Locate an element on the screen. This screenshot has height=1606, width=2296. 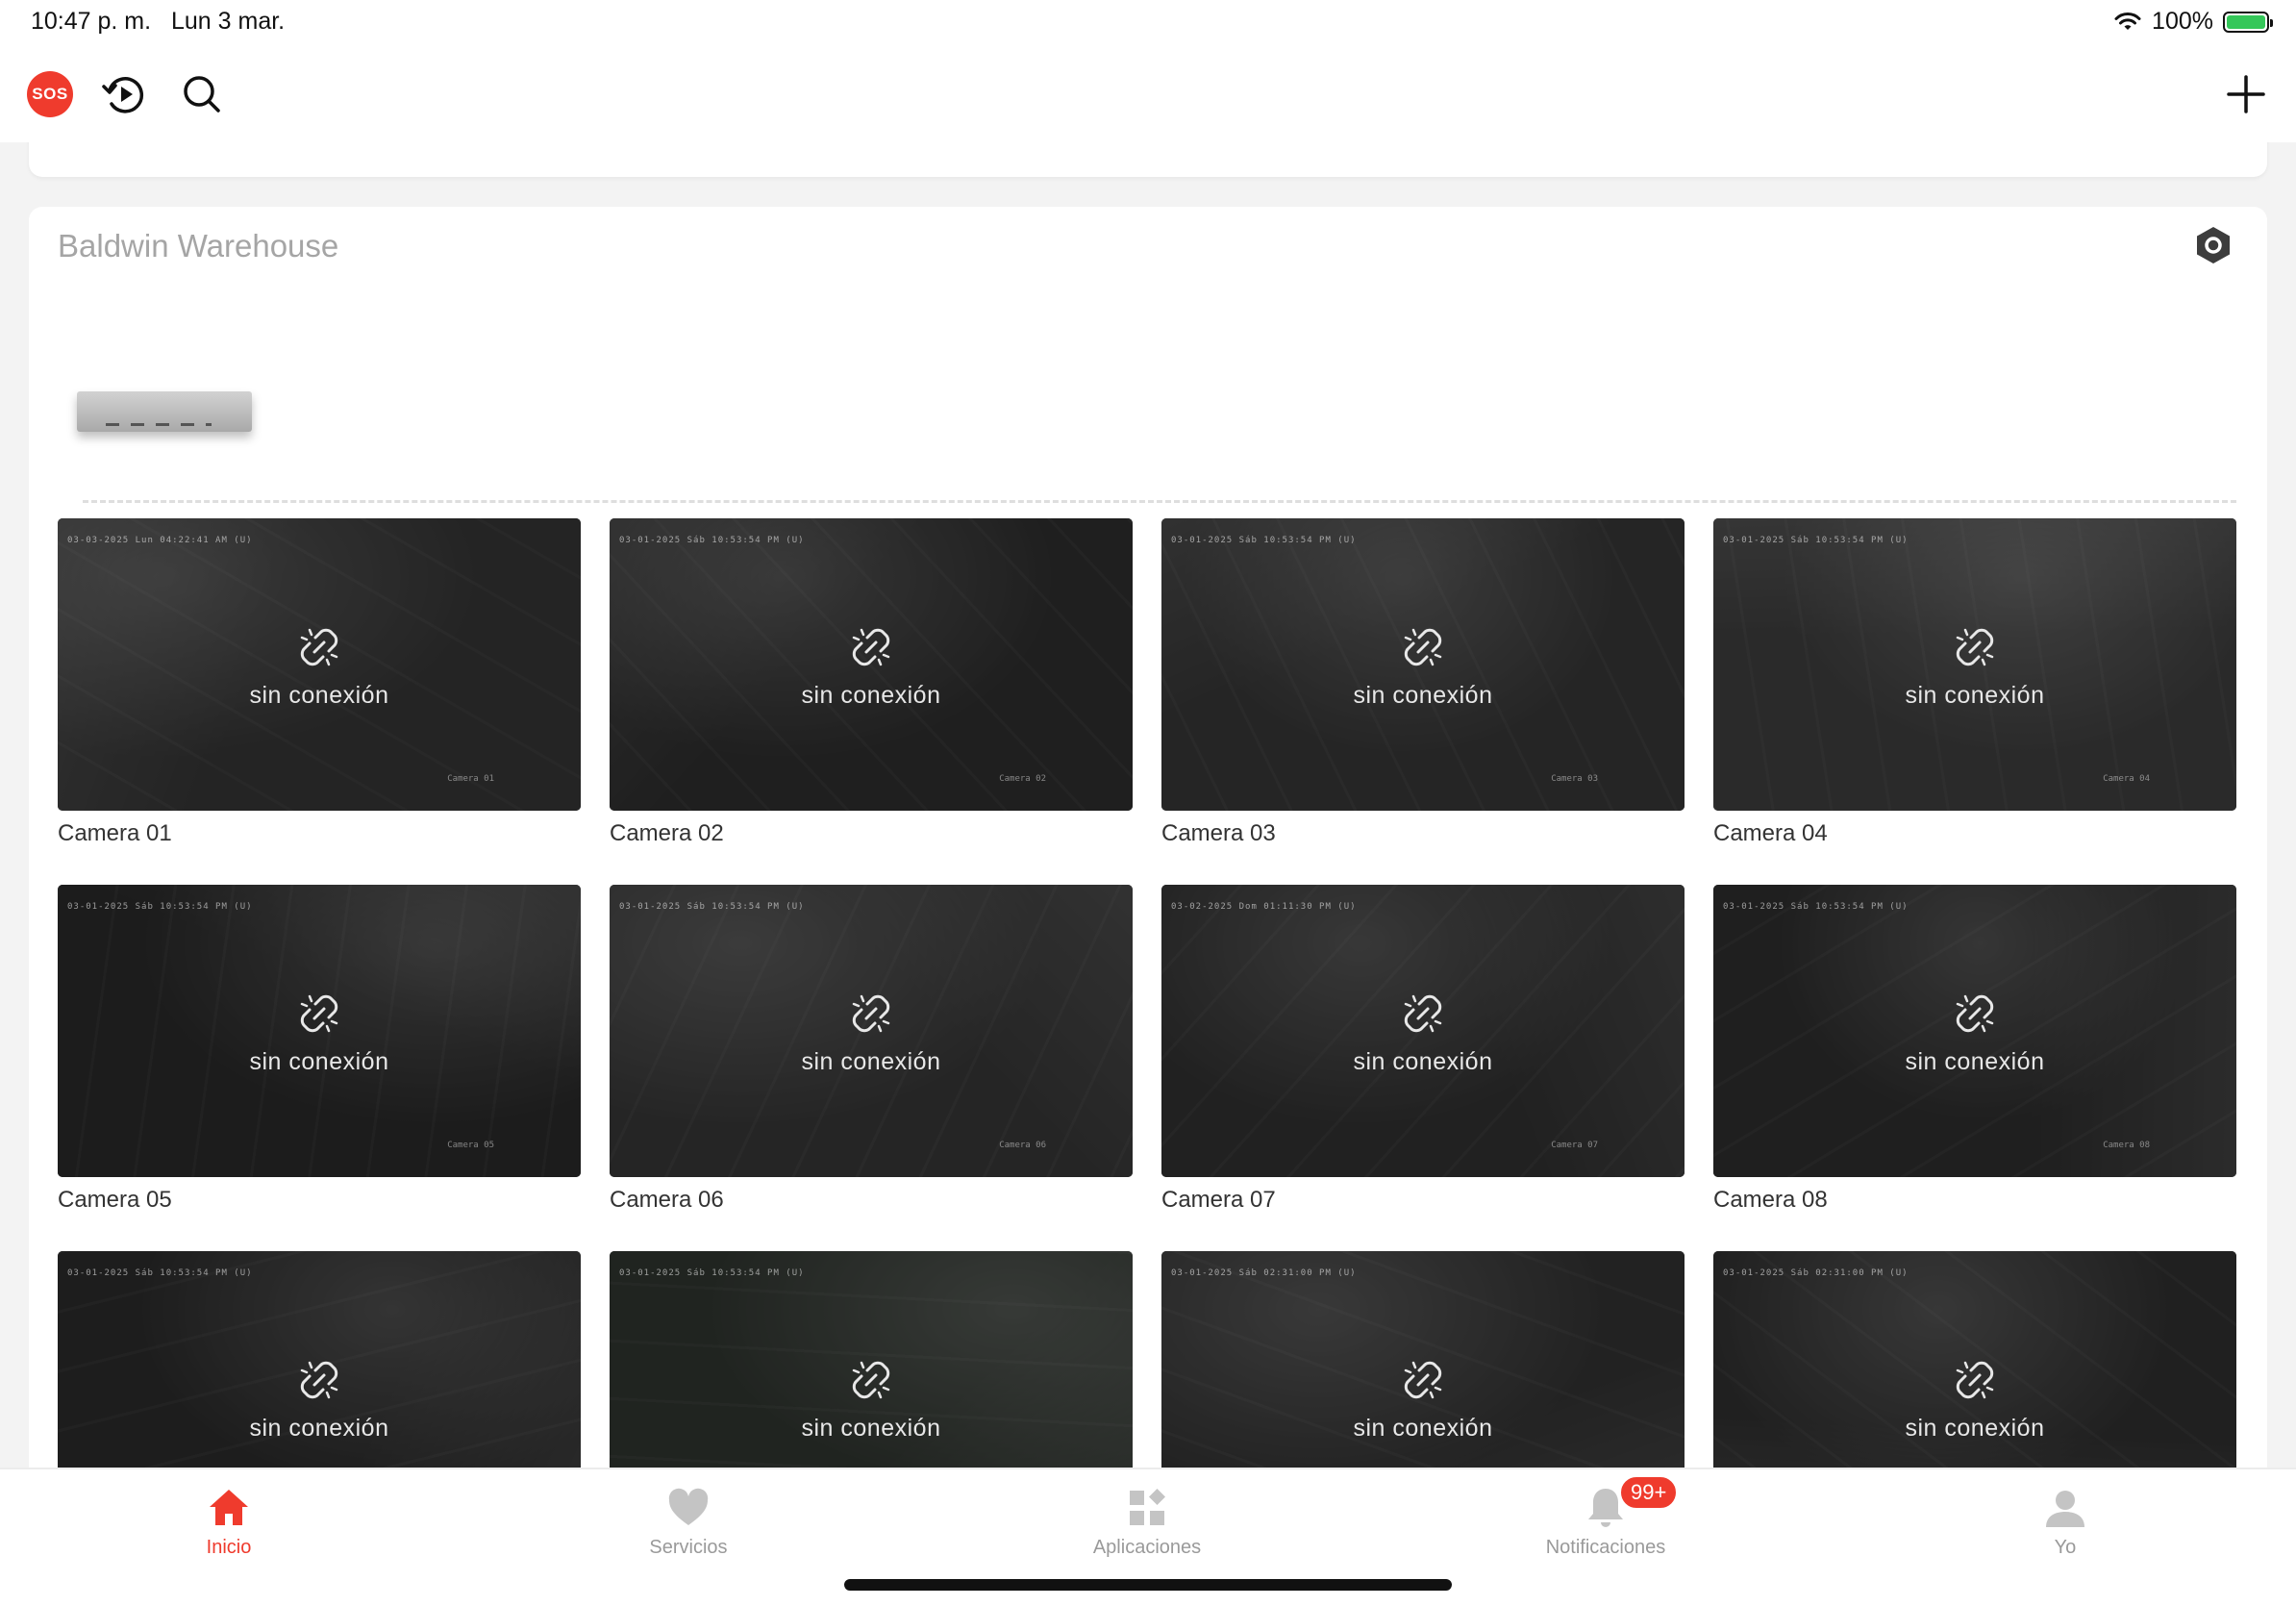
settings-hex-icon is located at coordinates (2213, 245).